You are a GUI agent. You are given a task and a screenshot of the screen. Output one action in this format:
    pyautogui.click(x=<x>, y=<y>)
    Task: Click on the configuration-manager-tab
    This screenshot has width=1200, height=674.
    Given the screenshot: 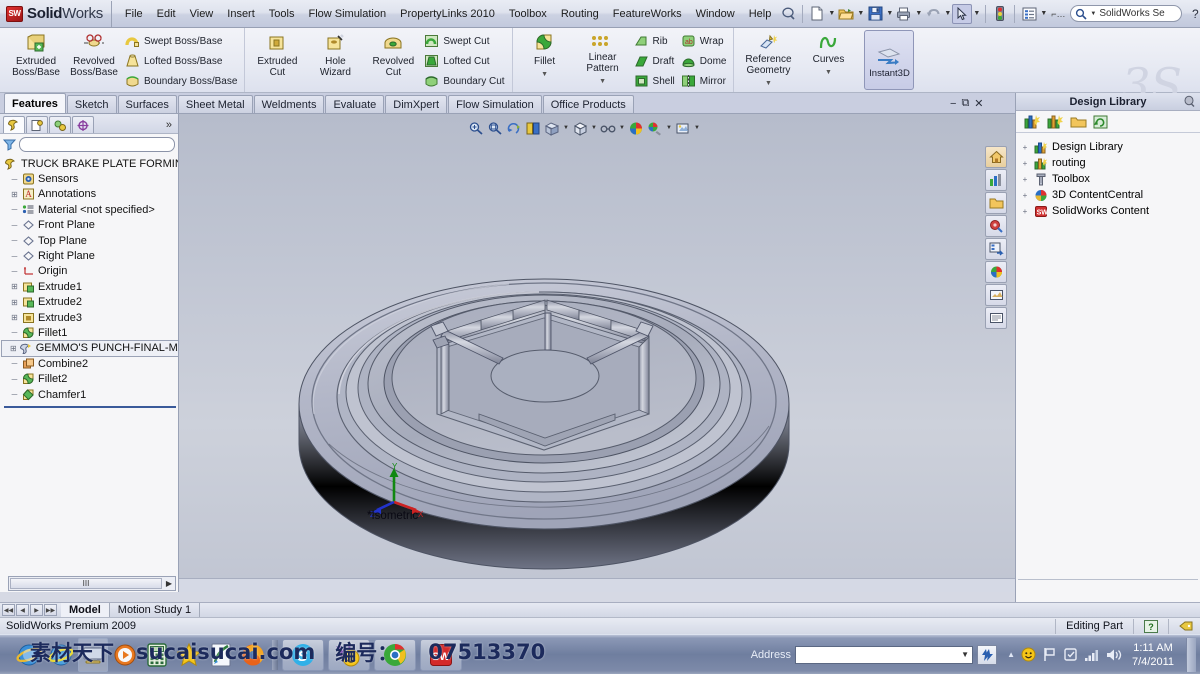 What is the action you would take?
    pyautogui.click(x=60, y=124)
    